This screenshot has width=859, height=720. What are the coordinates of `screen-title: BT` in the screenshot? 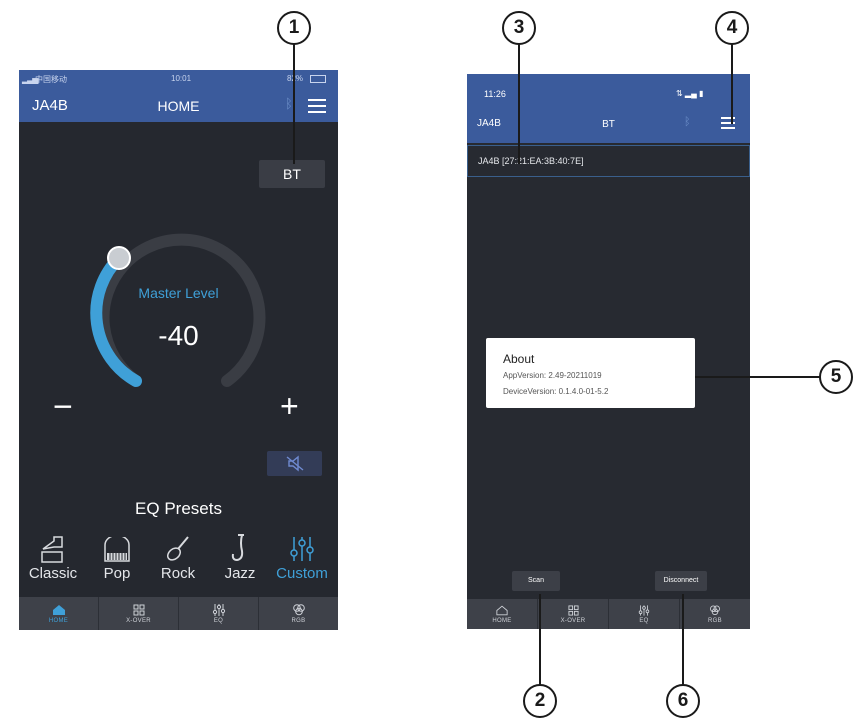 It's located at (608, 124).